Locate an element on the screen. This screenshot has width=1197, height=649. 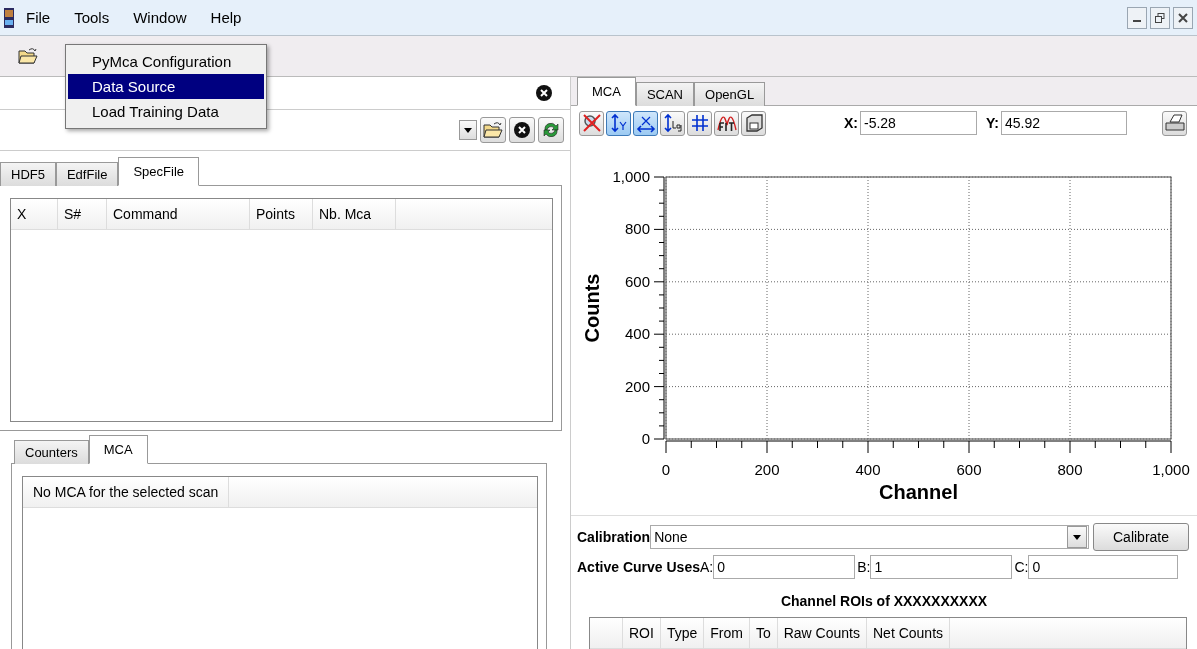
menu-item: Window is located at coordinates (160, 17).